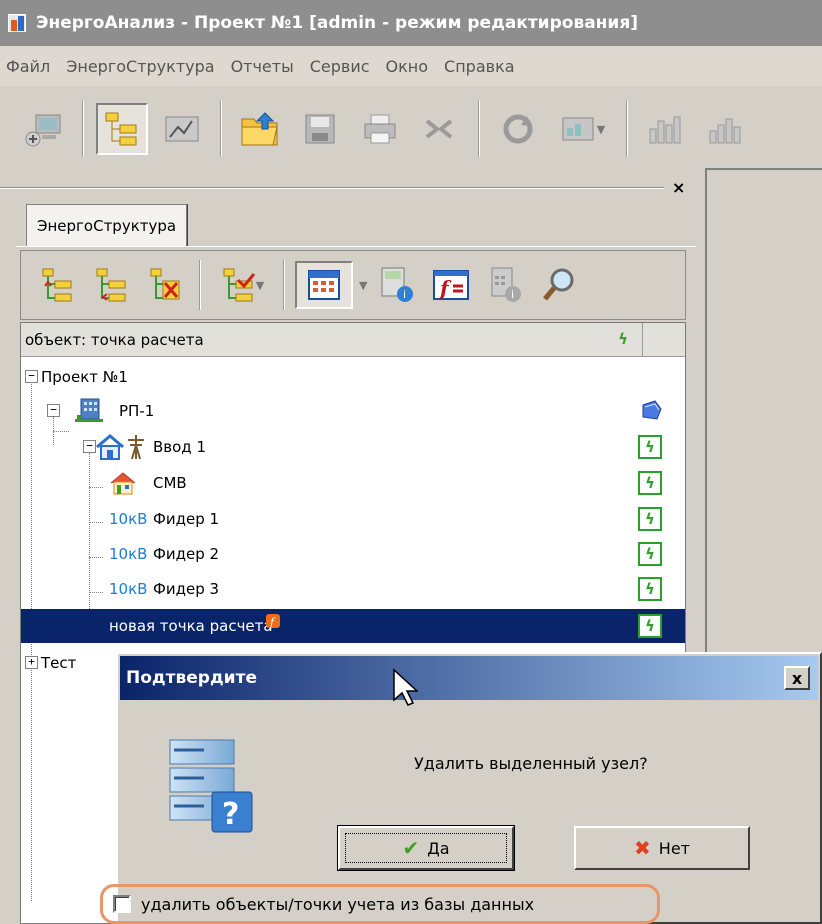  What do you see at coordinates (107, 225) in the screenshot?
I see `tab-energy-structure: ЭнергоСтруктура` at bounding box center [107, 225].